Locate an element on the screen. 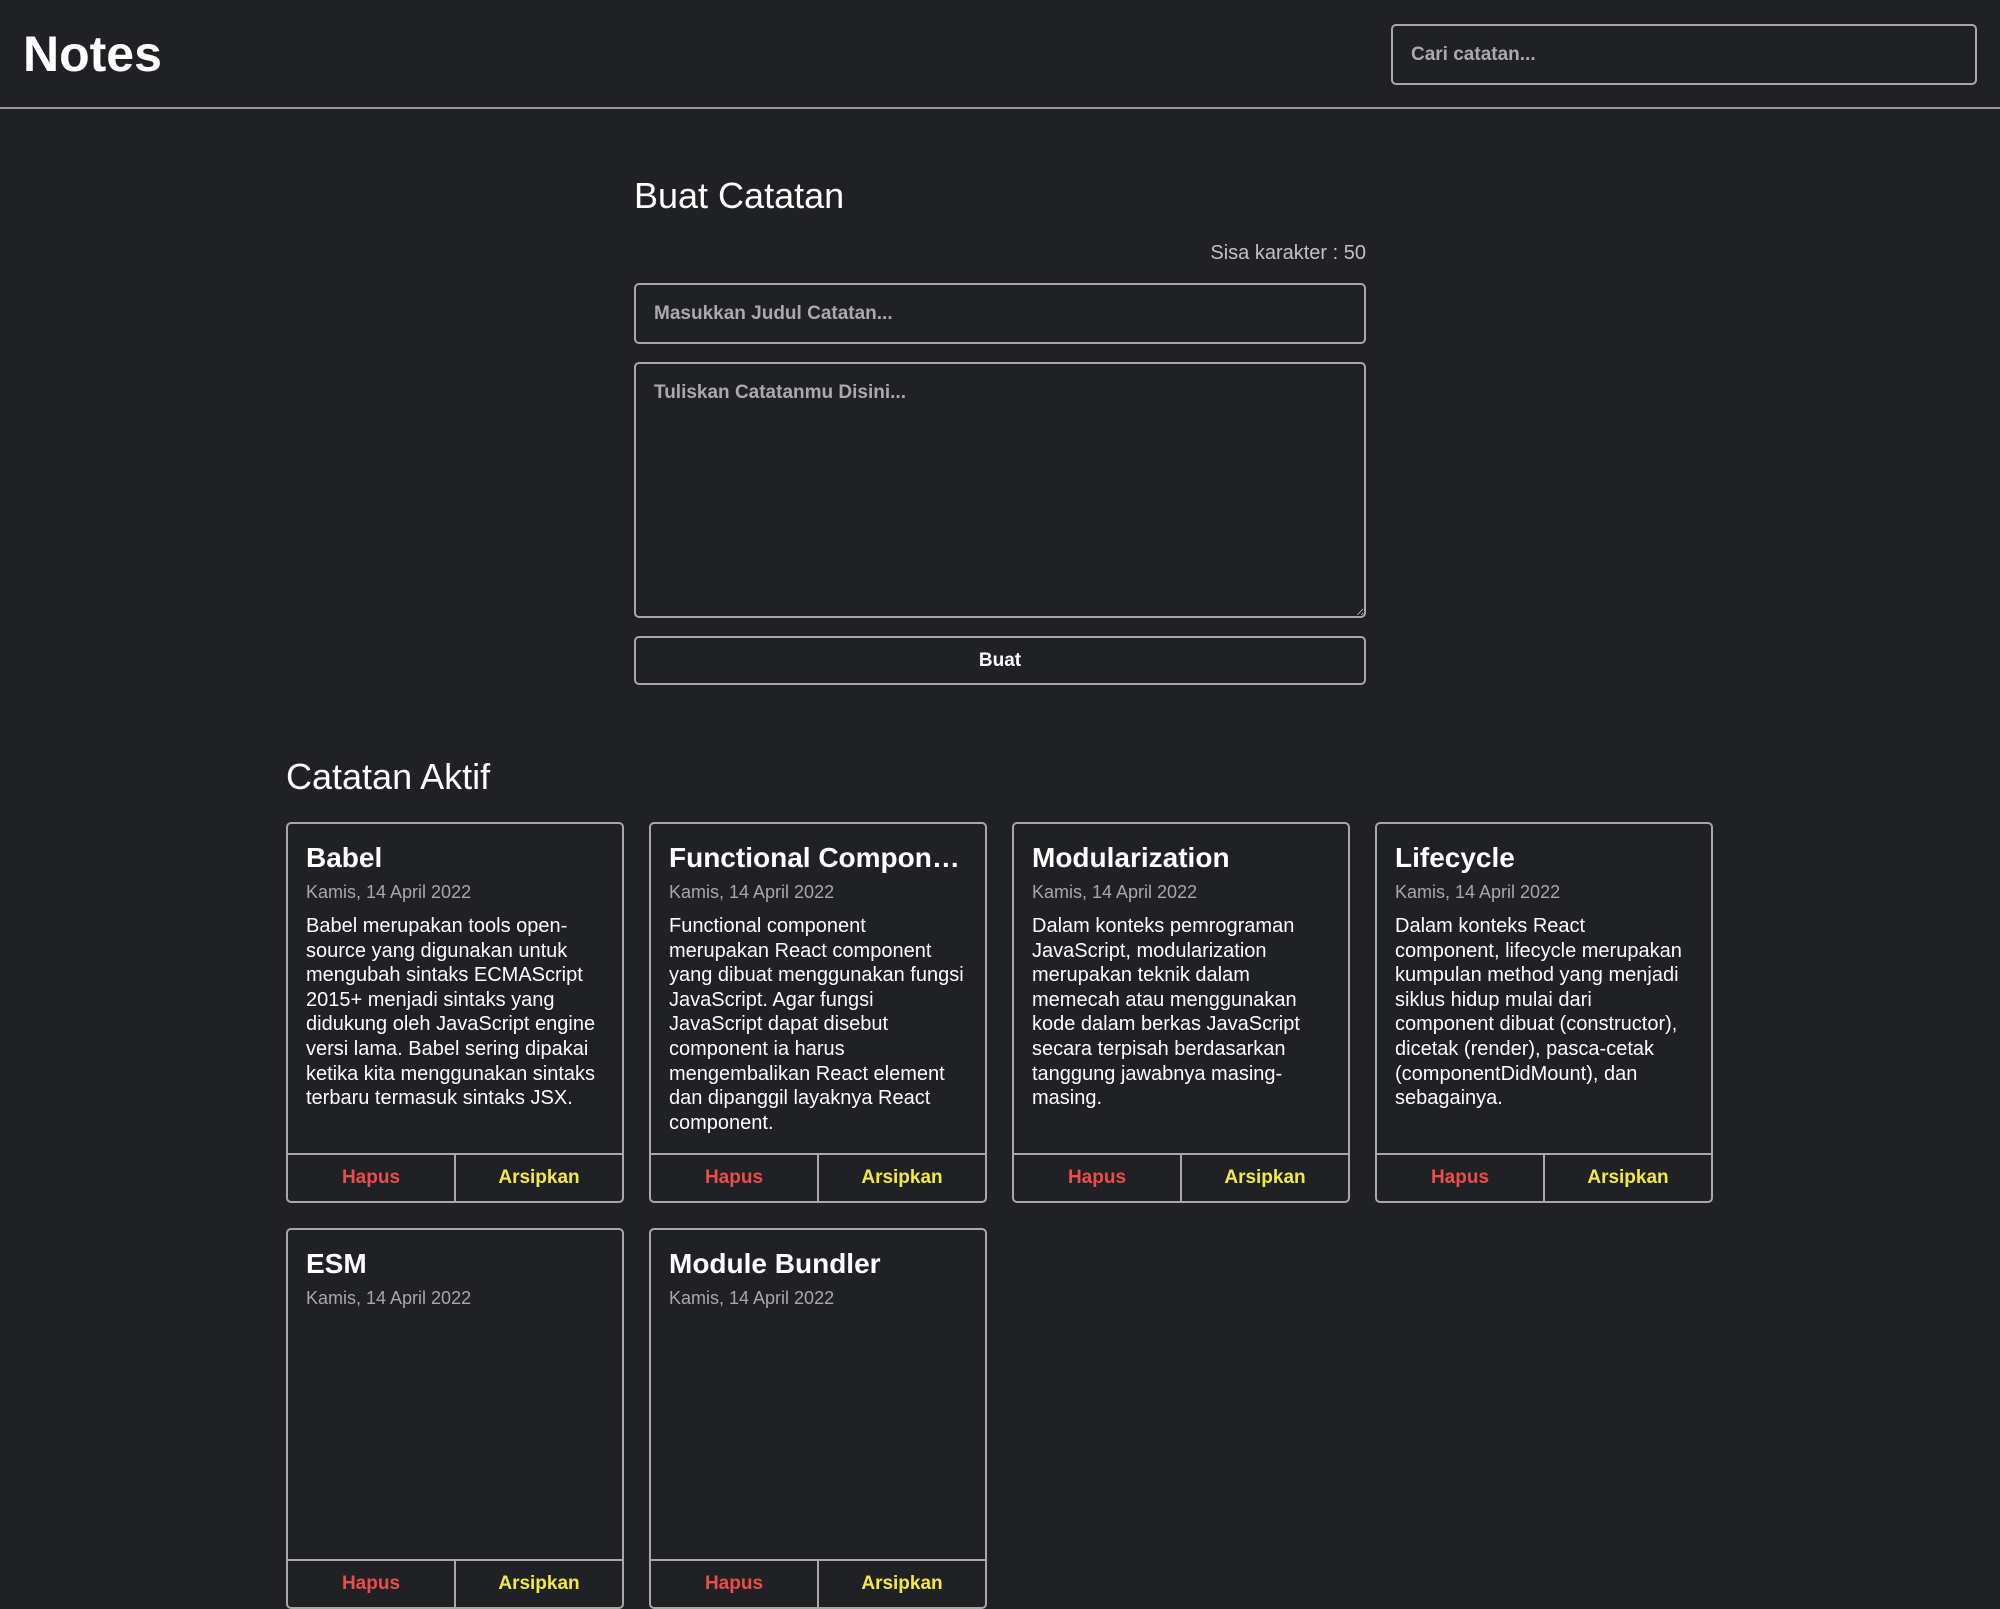 This screenshot has width=2000, height=1609. note-card-body: Module Bundler Kamis, 14 April 2022 is located at coordinates (818, 1394).